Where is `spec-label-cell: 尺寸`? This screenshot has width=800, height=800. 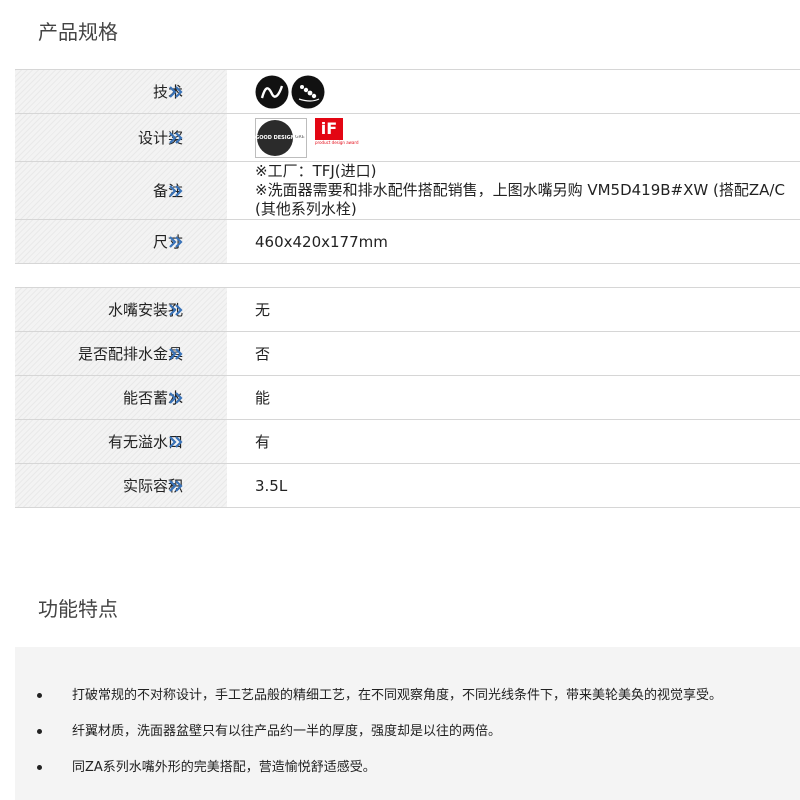 spec-label-cell: 尺寸 is located at coordinates (121, 241).